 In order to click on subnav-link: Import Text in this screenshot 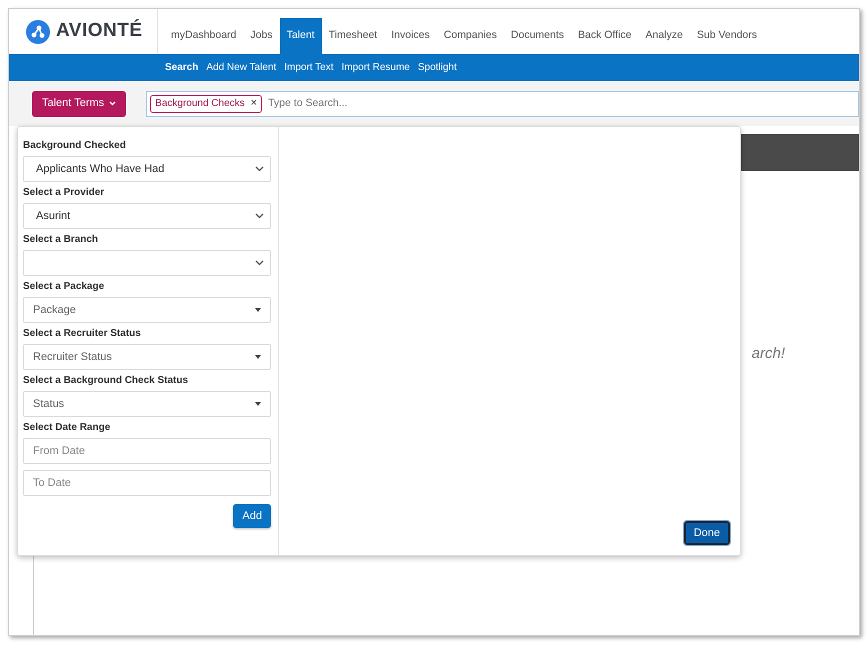, I will do `click(309, 67)`.